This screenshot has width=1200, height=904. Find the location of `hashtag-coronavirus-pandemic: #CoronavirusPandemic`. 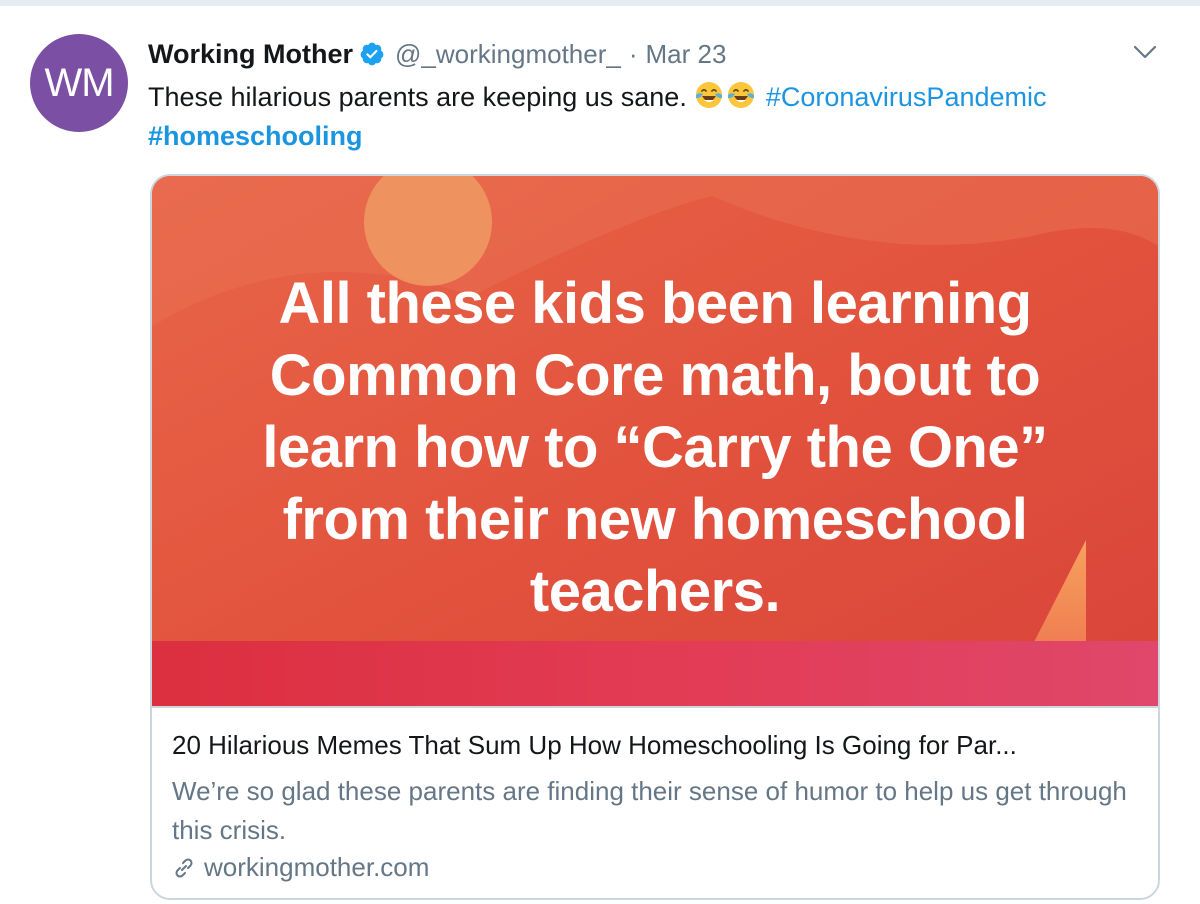

hashtag-coronavirus-pandemic: #CoronavirusPandemic is located at coordinates (906, 97).